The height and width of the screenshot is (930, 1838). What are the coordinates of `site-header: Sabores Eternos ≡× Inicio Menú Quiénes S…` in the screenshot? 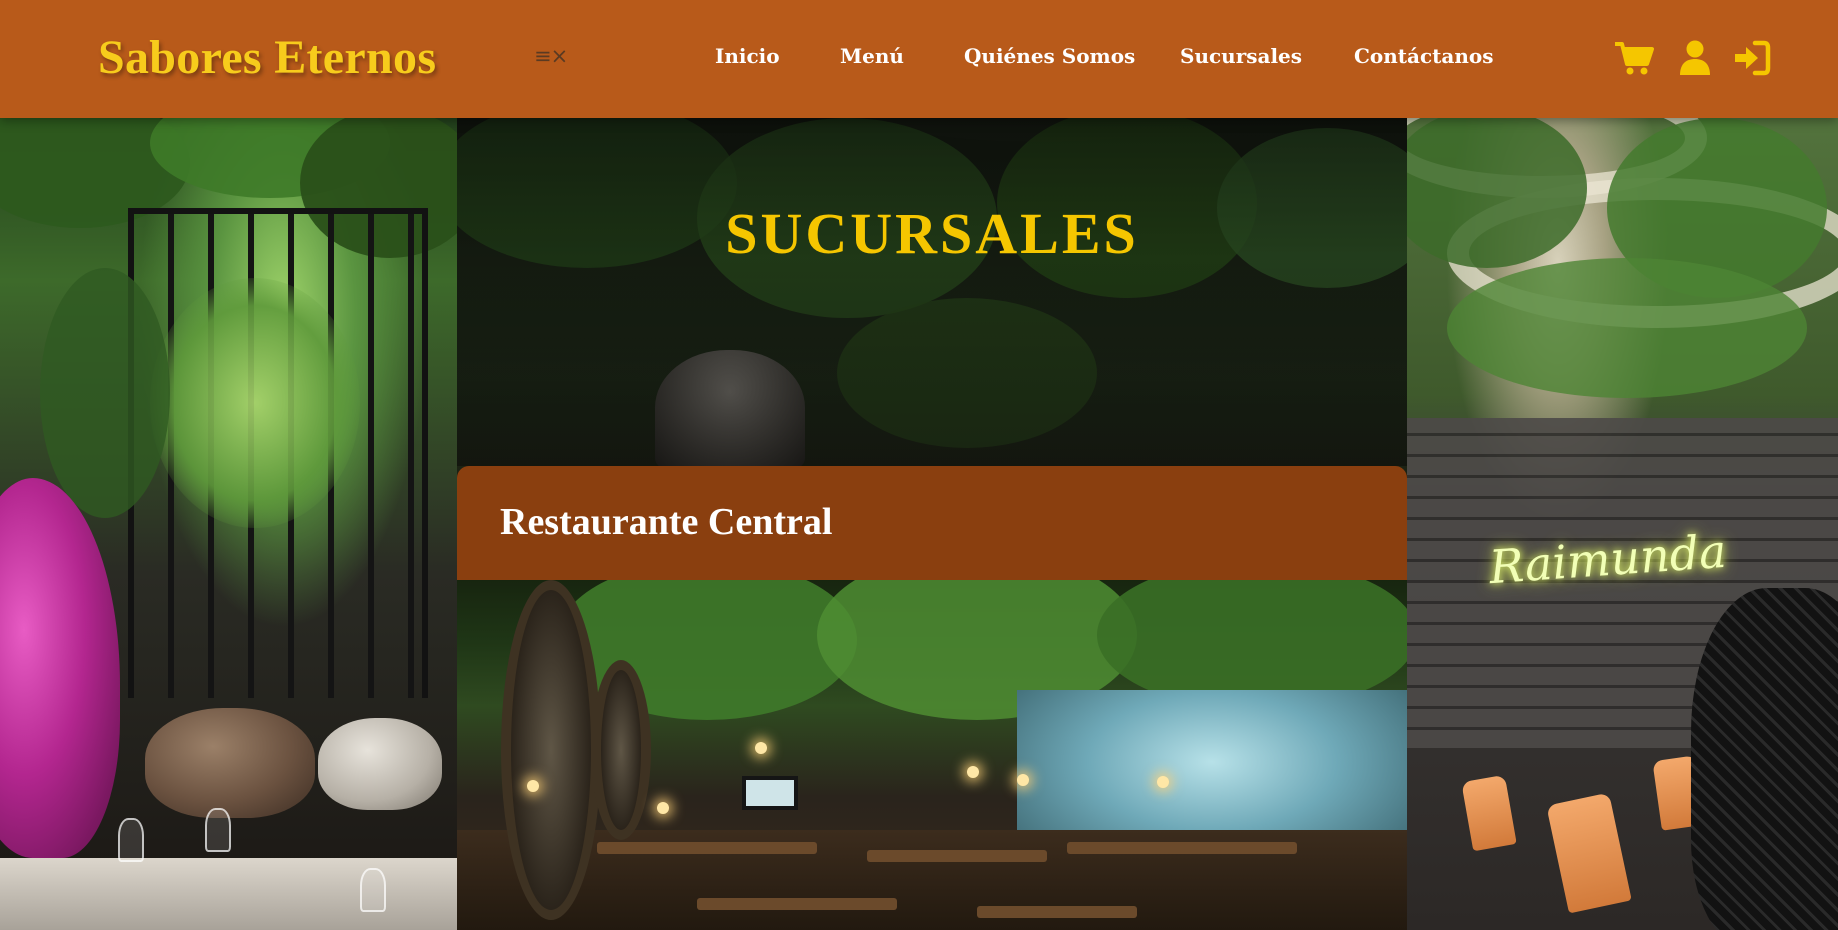 It's located at (919, 59).